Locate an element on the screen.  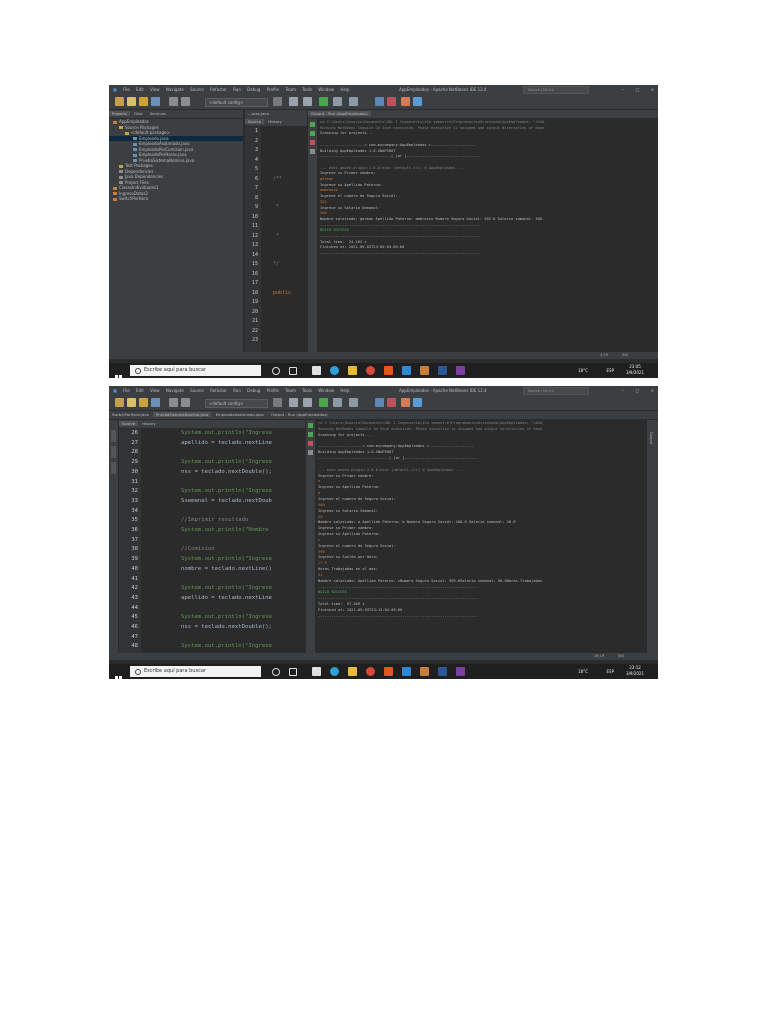
menu-edit: Edit is located at coordinates (140, 390).